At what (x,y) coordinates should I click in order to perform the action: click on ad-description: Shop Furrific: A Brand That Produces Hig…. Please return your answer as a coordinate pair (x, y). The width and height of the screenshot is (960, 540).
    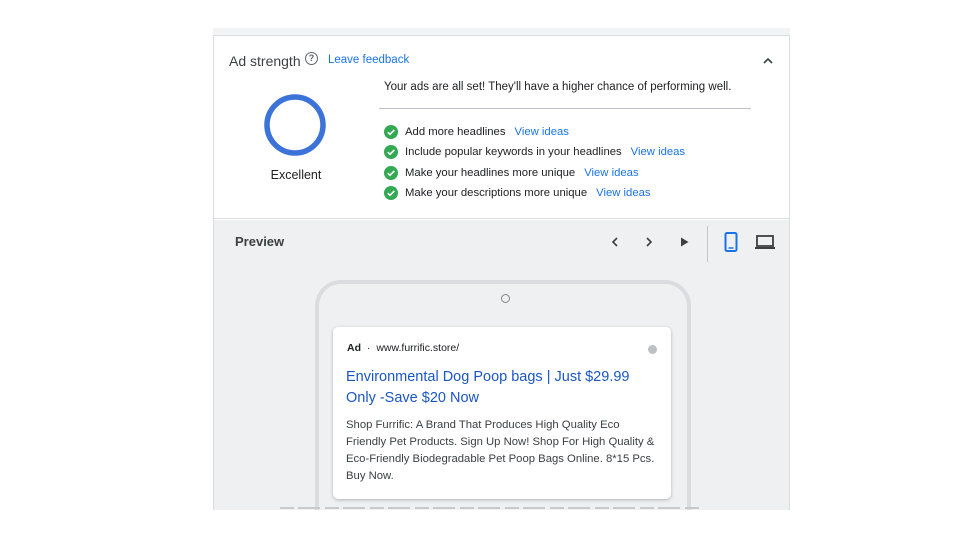
    Looking at the image, I should click on (500, 450).